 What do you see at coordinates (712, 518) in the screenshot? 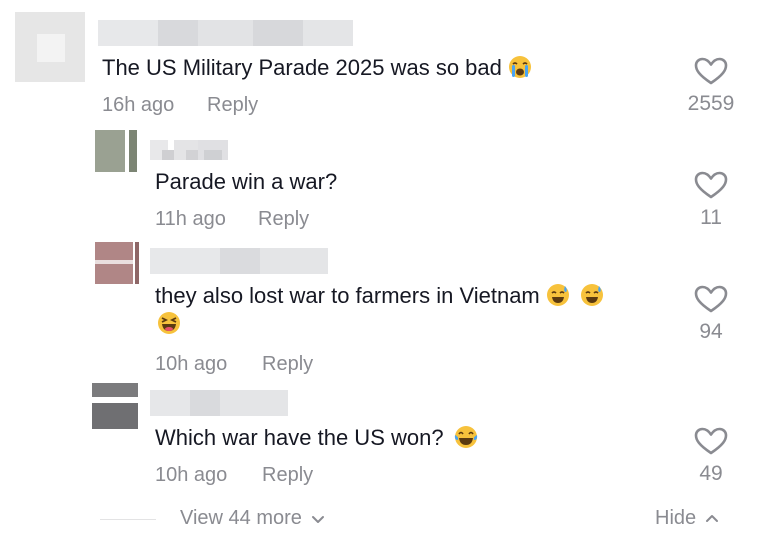
I see `chevron-up-icon` at bounding box center [712, 518].